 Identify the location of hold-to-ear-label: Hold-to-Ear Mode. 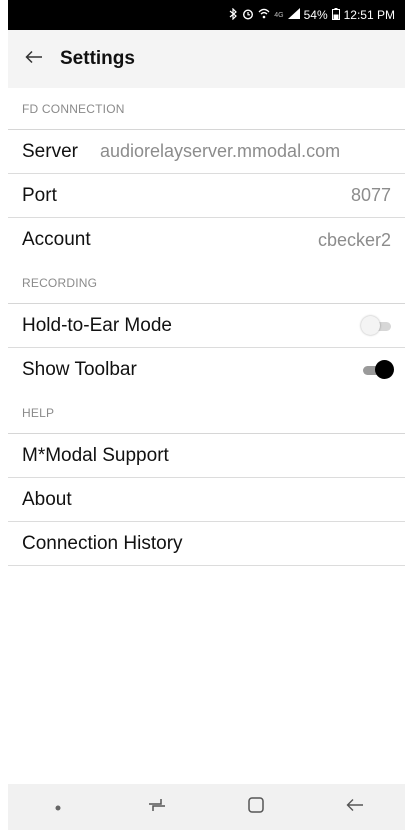
(97, 325).